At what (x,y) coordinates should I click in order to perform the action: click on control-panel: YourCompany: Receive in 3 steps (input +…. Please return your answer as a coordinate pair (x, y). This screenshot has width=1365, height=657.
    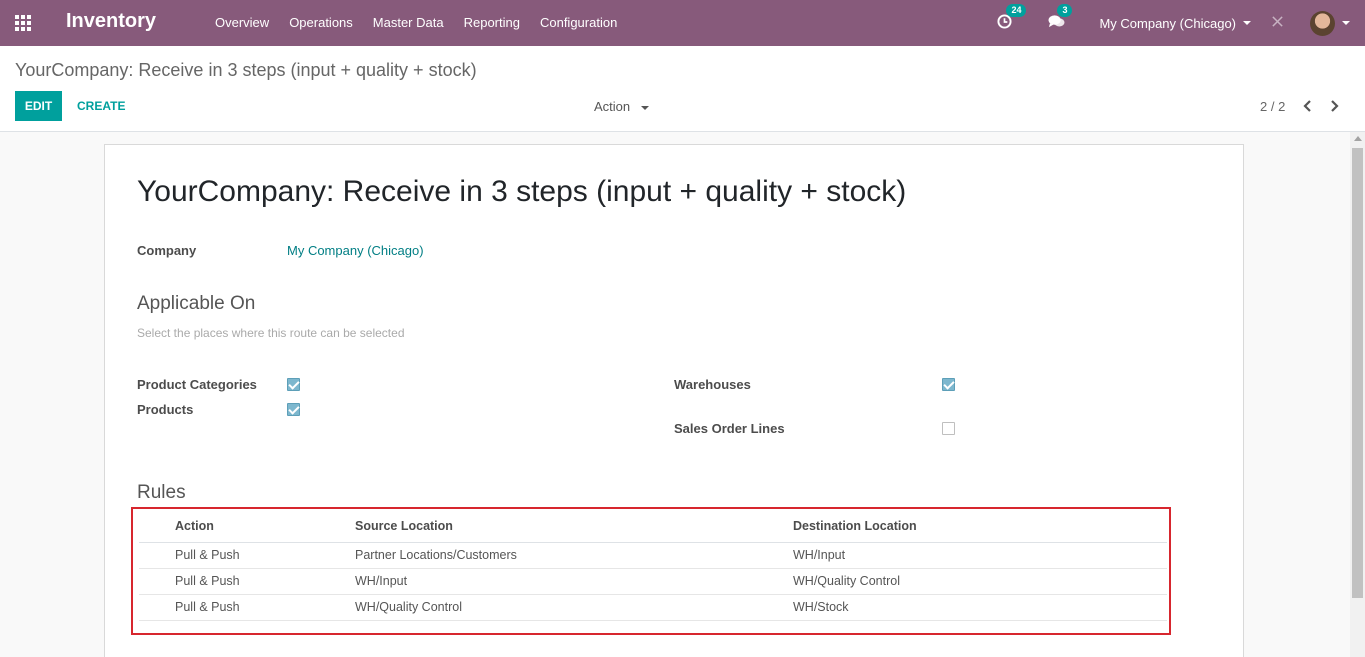
    Looking at the image, I should click on (682, 89).